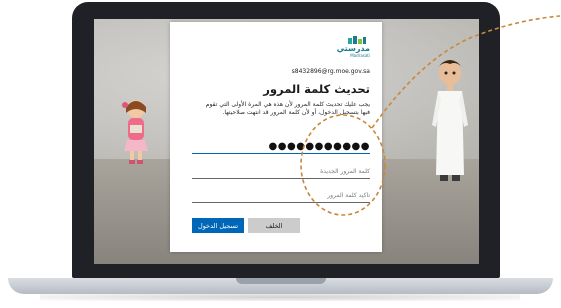  Describe the element at coordinates (281, 281) in the screenshot. I see `laptop-base-notch` at that location.